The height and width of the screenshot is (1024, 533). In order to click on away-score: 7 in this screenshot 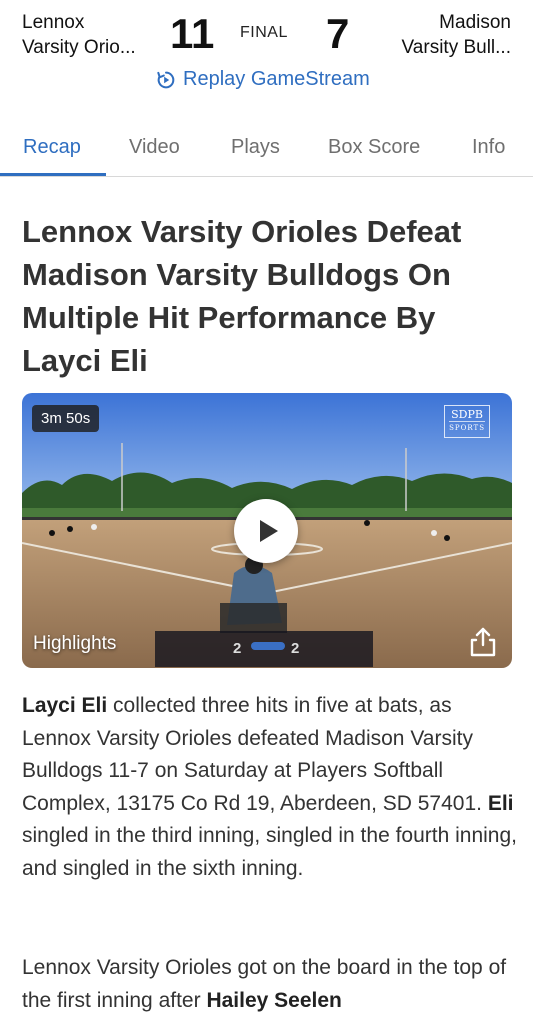, I will do `click(338, 33)`.